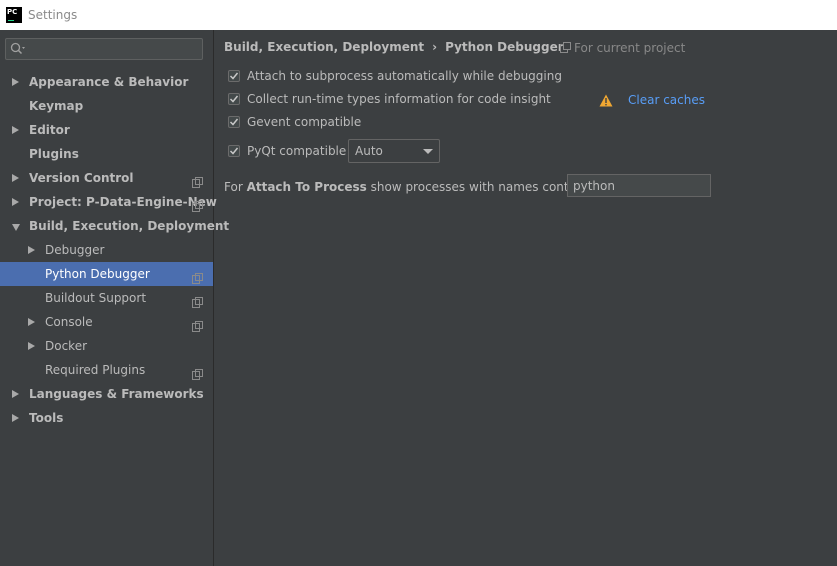 Image resolution: width=837 pixels, height=566 pixels. I want to click on attach-process-prefix: For, so click(233, 187).